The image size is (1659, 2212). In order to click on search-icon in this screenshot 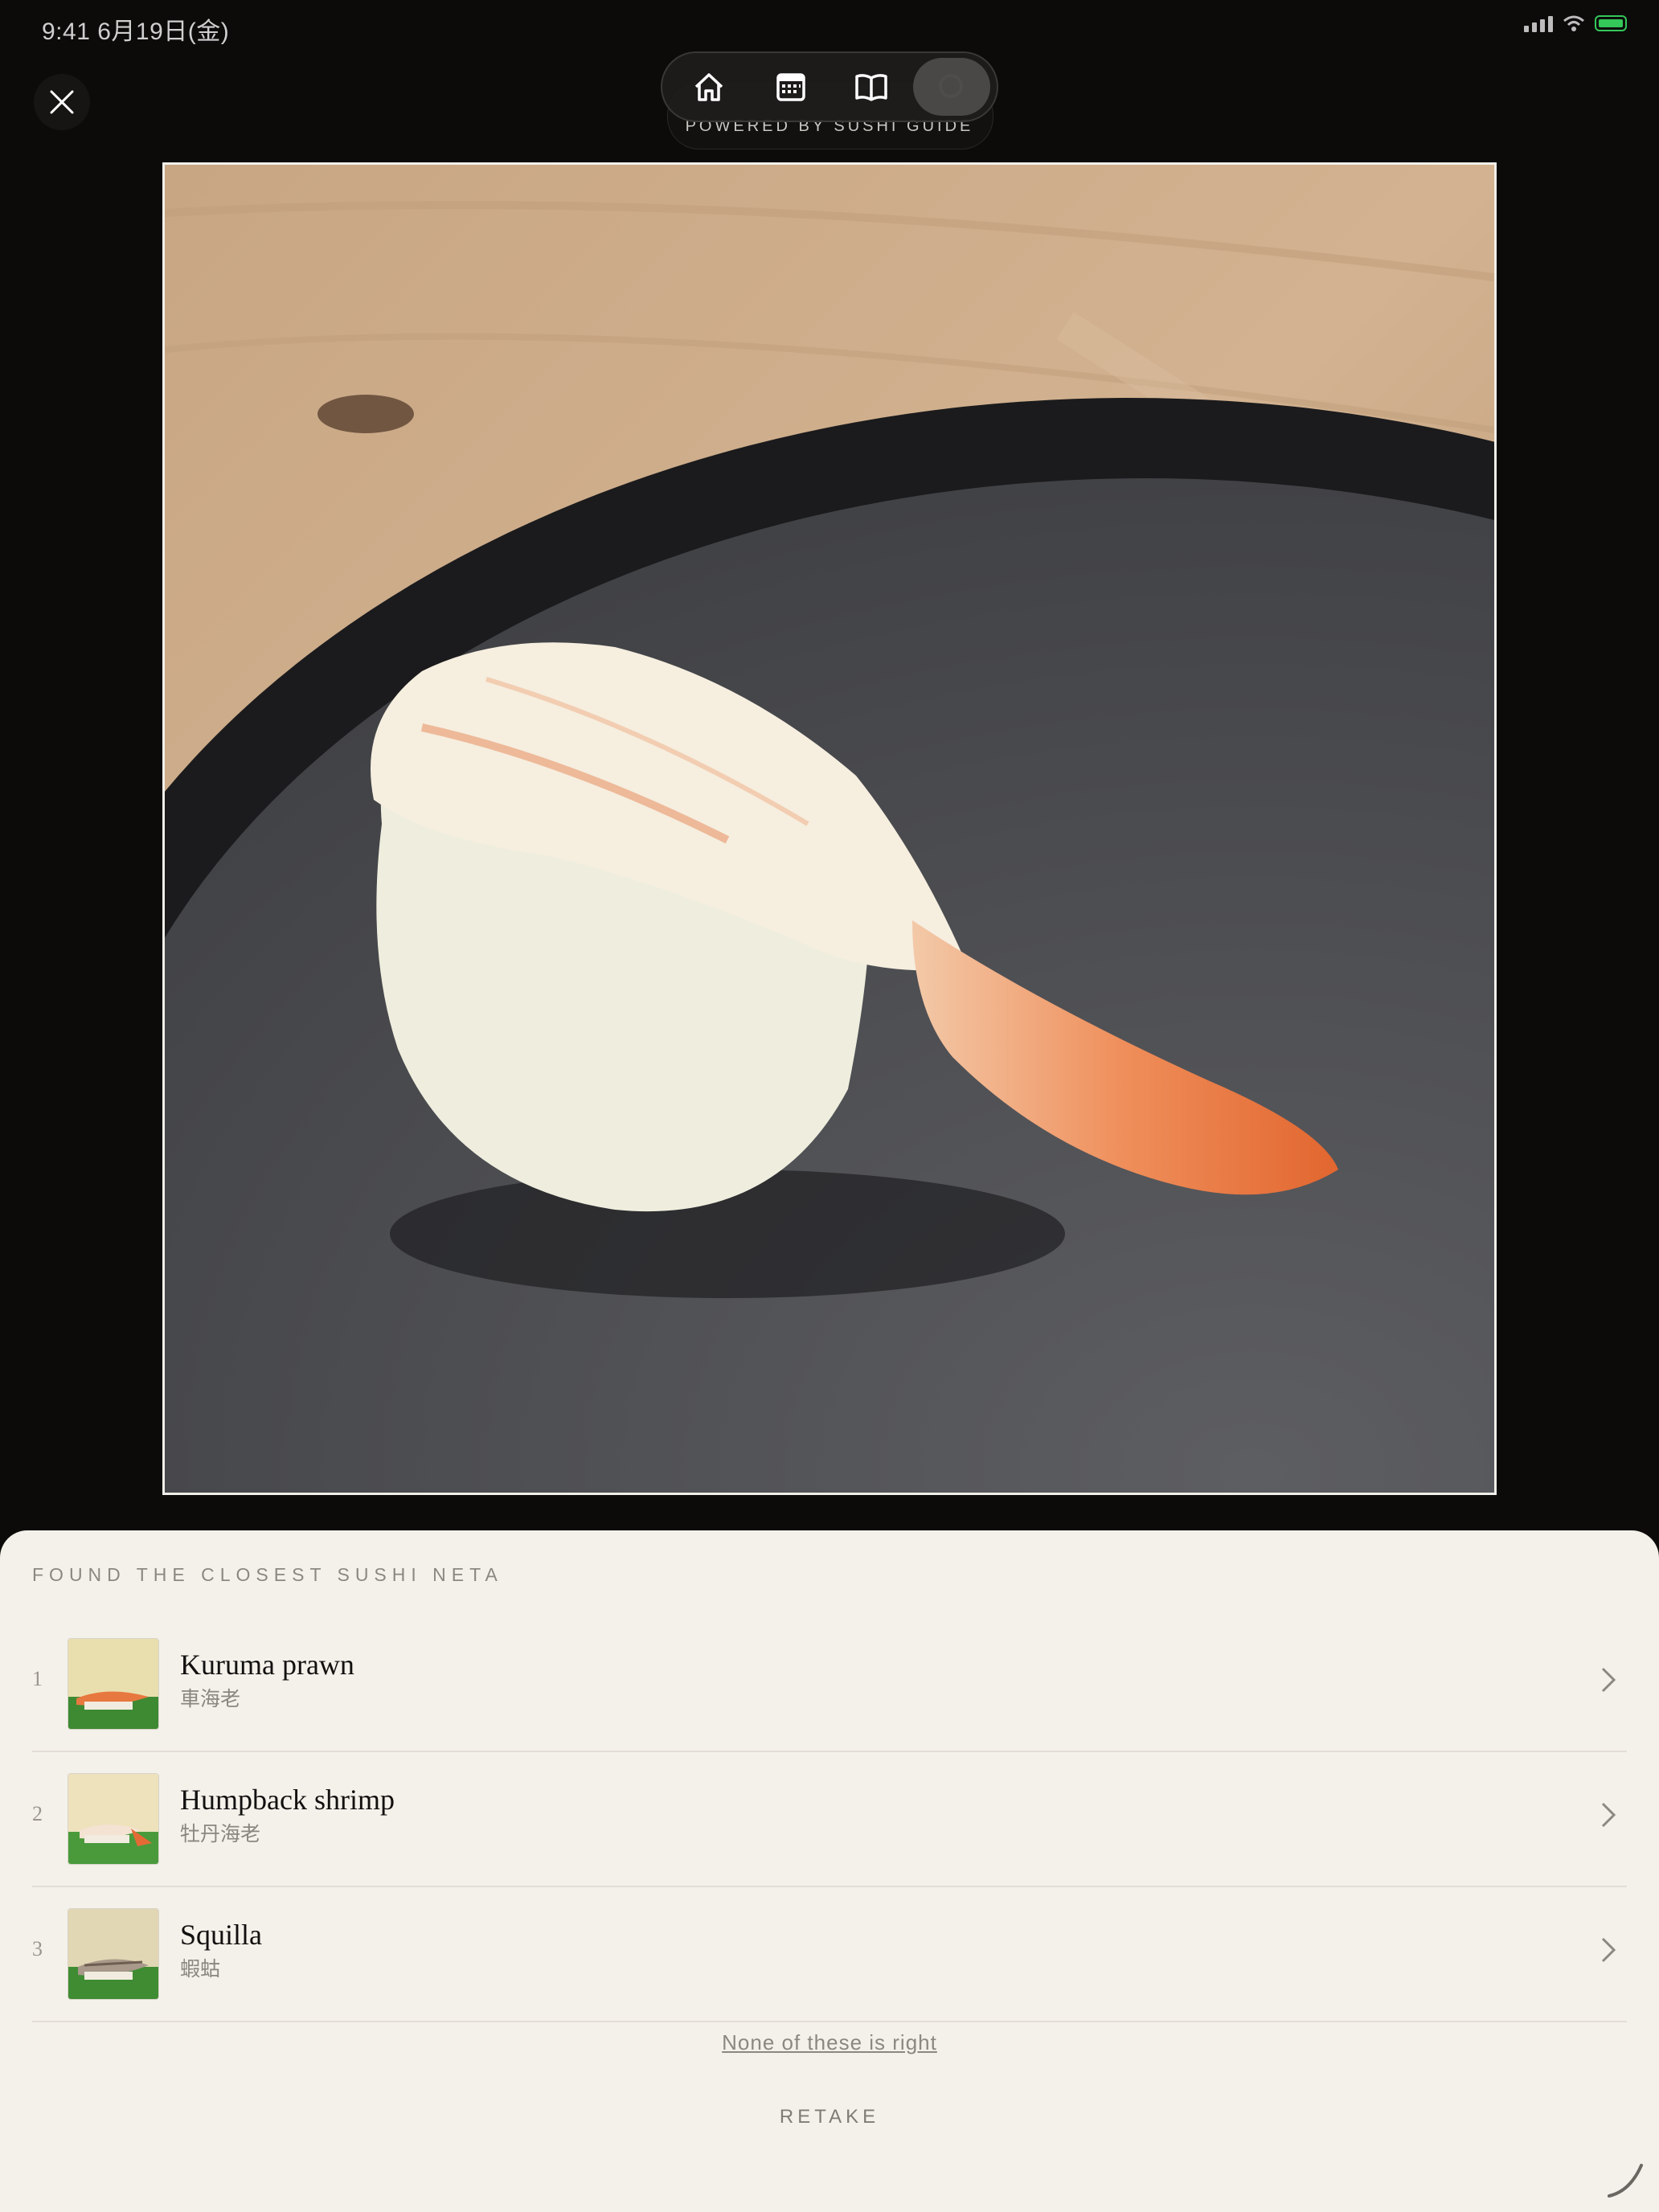, I will do `click(951, 86)`.